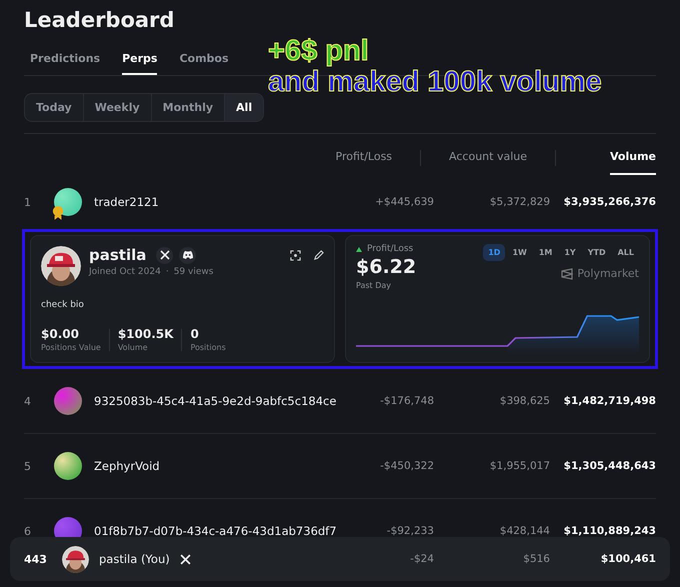 This screenshot has width=680, height=587. Describe the element at coordinates (118, 107) in the screenshot. I see `period-button: Weekly` at that location.